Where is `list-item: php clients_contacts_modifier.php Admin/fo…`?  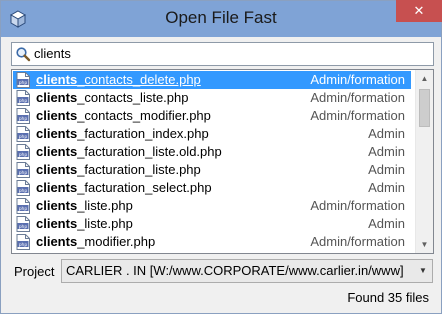
list-item: php clients_contacts_modifier.php Admin/fo… is located at coordinates (212, 116).